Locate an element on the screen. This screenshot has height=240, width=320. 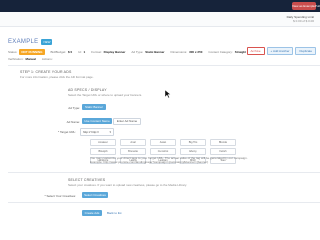
step-title: STEP 1: CREATE YOUR ADS is located at coordinates (46, 72).